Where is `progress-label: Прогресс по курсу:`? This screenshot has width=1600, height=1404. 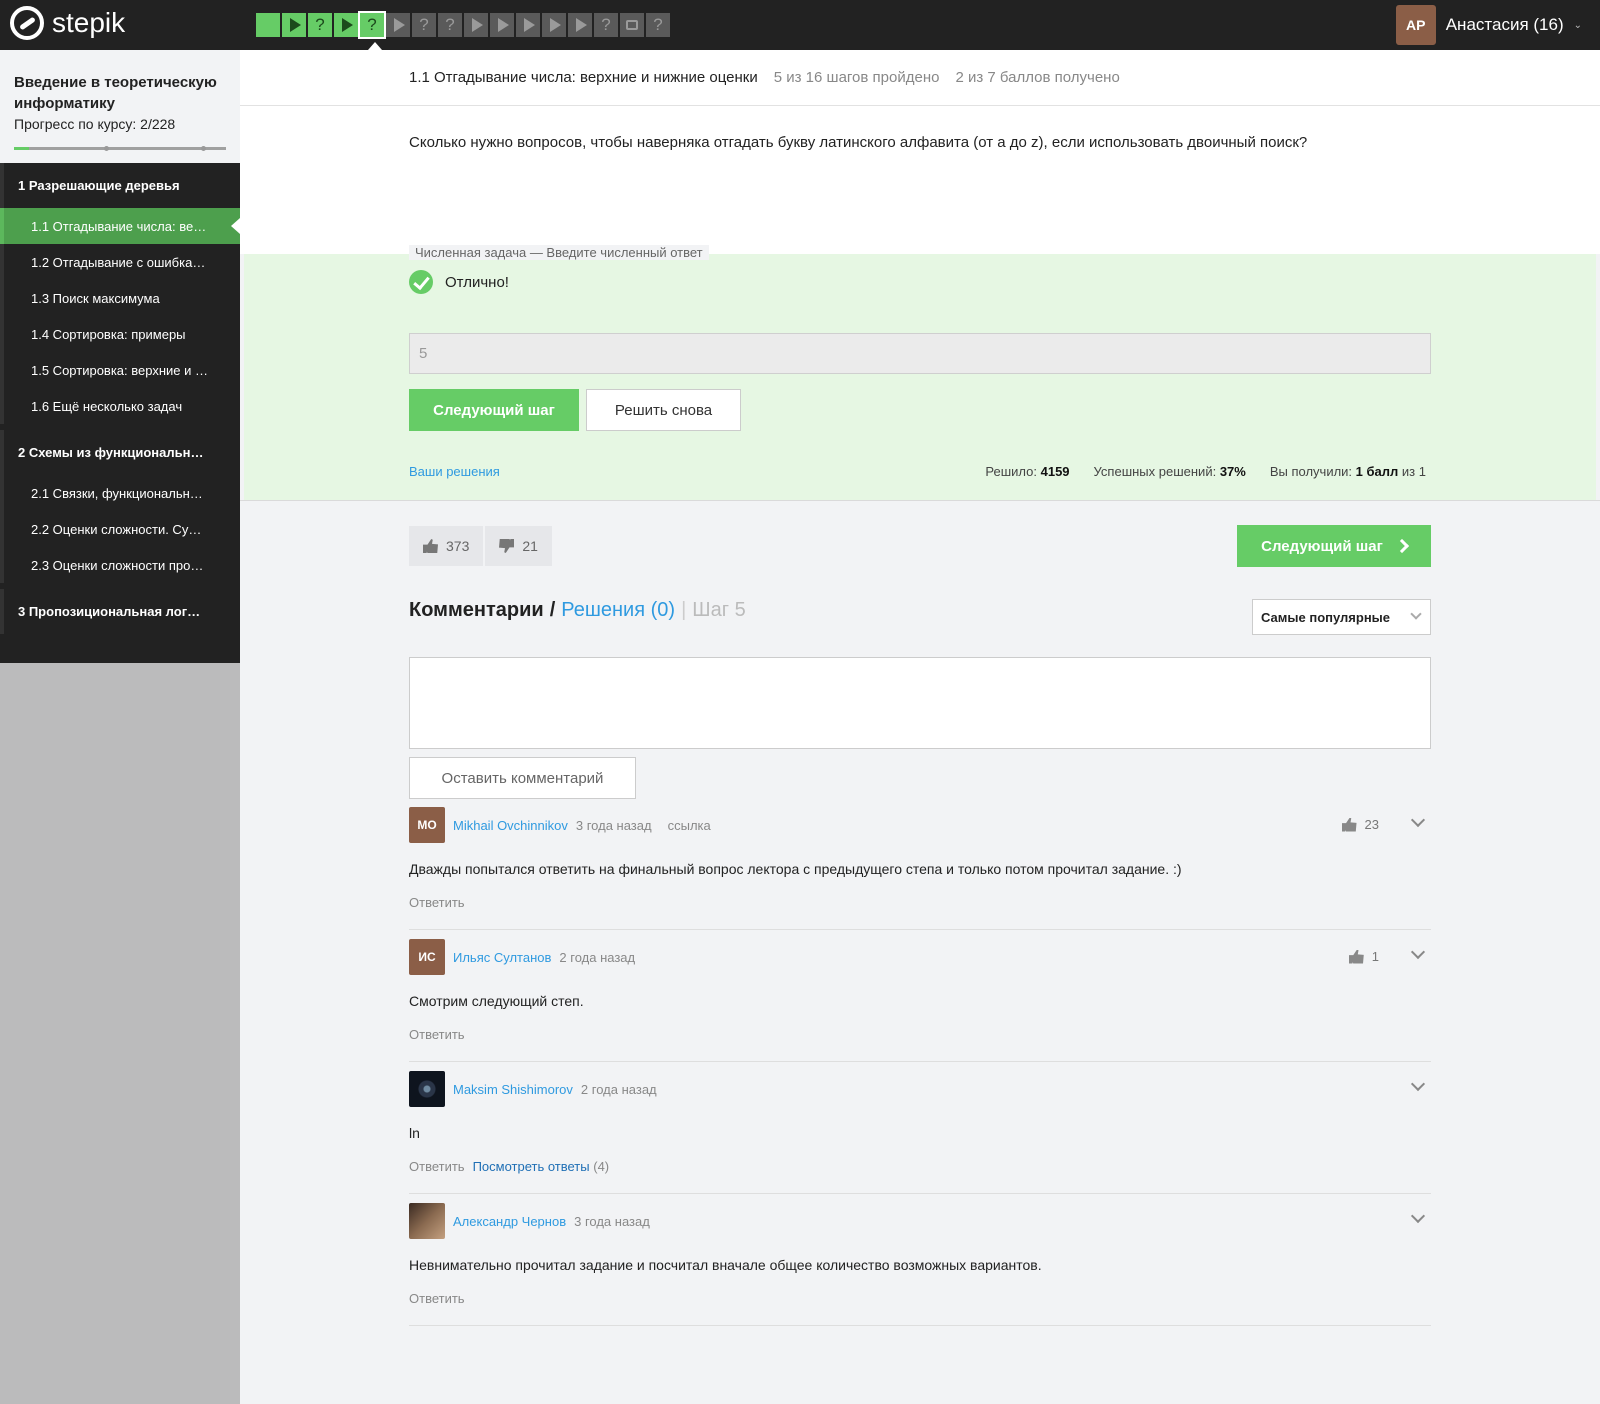 progress-label: Прогресс по курсу: is located at coordinates (75, 124).